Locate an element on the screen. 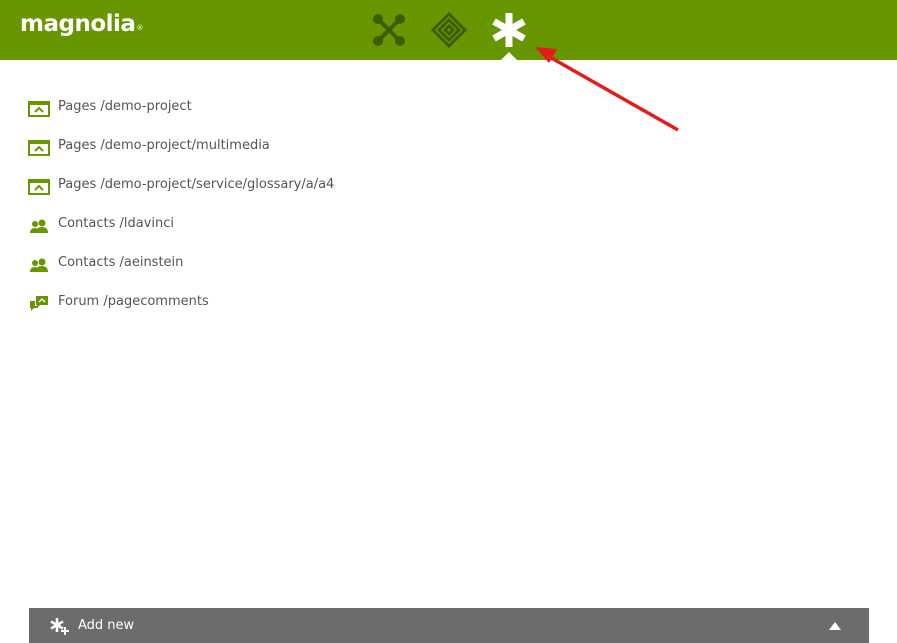 This screenshot has height=643, width=897. app-launcher-button is located at coordinates (389, 30).